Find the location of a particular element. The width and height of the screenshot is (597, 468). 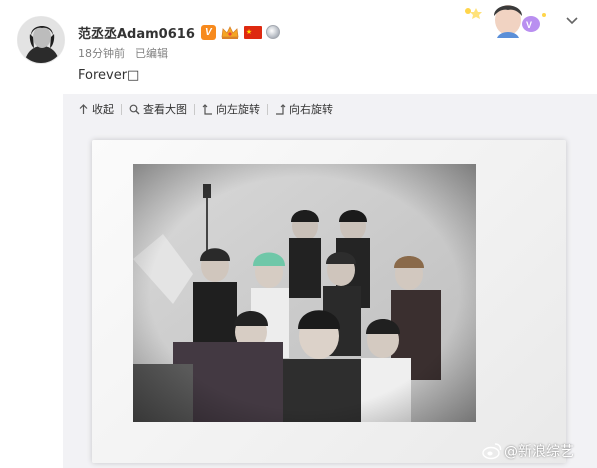

view-large-label: 查看大图 is located at coordinates (165, 109).